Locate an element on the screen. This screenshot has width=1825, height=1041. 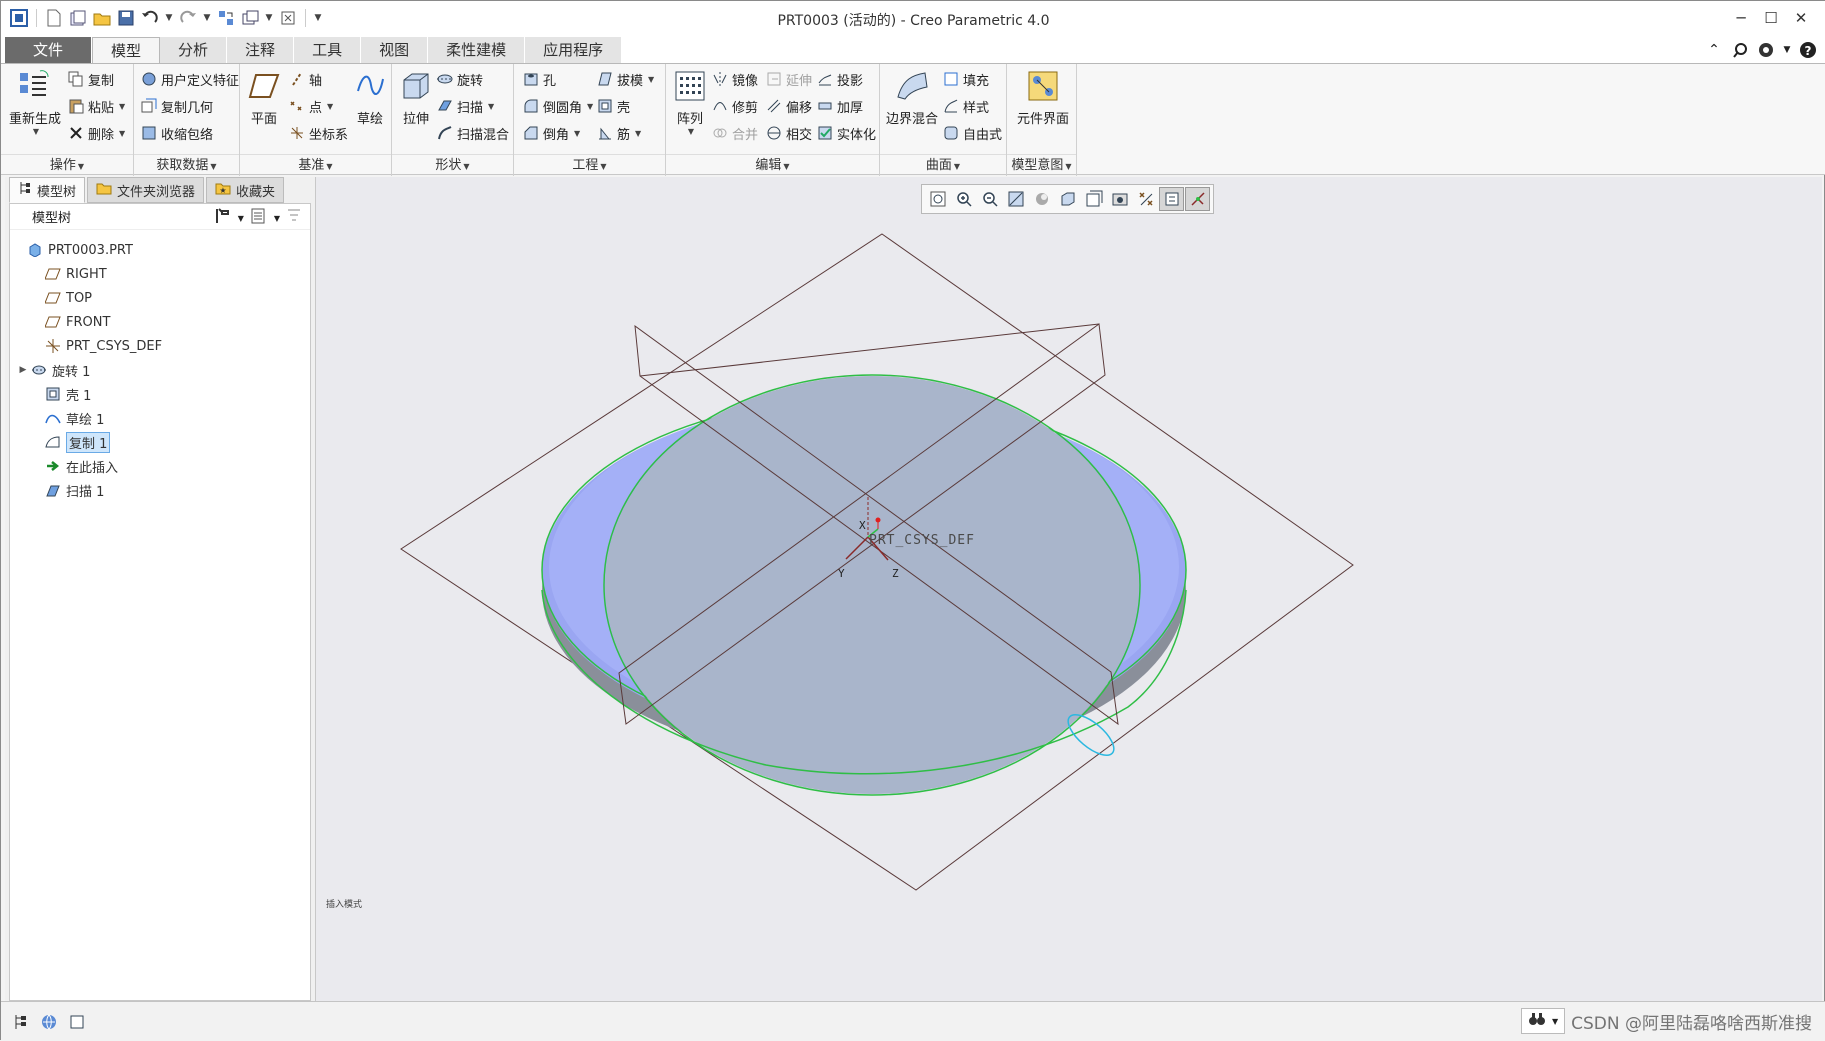
rib-dropdown-icon: ▼ is located at coordinates (638, 133).